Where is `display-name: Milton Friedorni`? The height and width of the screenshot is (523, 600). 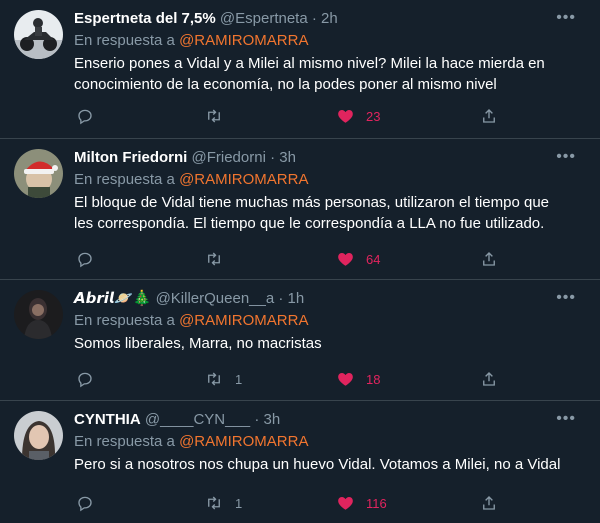
display-name: Milton Friedorni is located at coordinates (130, 157).